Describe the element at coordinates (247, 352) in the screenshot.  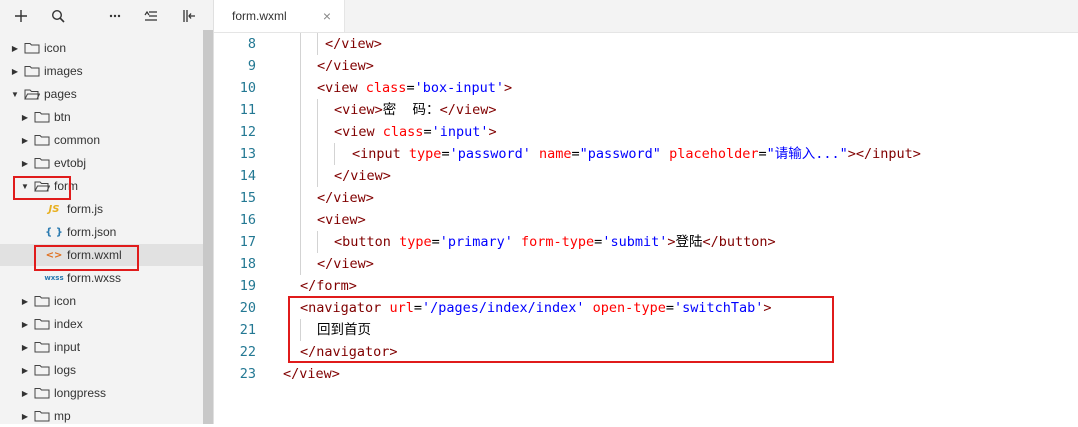
I see `line-number: 22` at that location.